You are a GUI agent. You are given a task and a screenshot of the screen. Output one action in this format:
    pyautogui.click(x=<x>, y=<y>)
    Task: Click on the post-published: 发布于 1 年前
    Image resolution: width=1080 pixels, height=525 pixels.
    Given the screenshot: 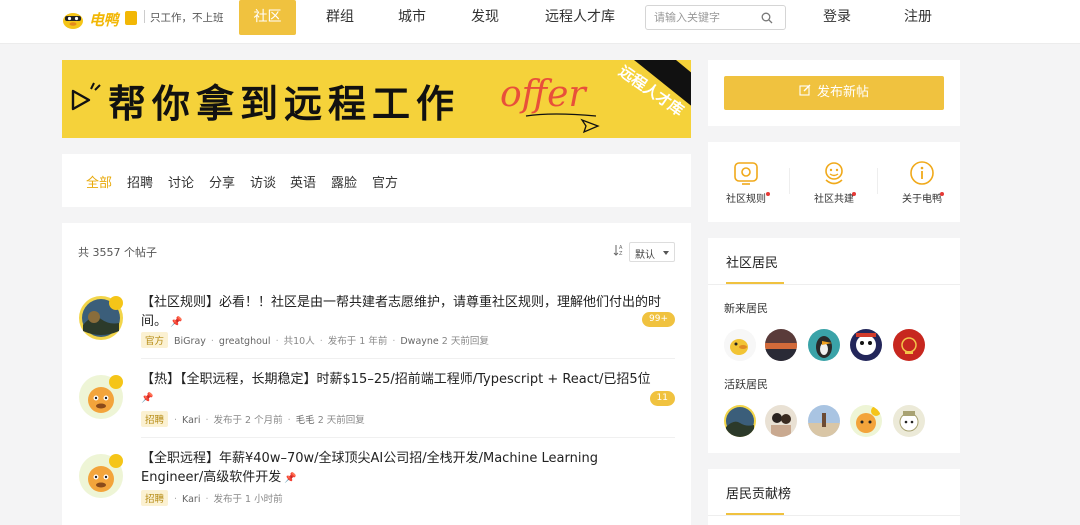 What is the action you would take?
    pyautogui.click(x=357, y=341)
    